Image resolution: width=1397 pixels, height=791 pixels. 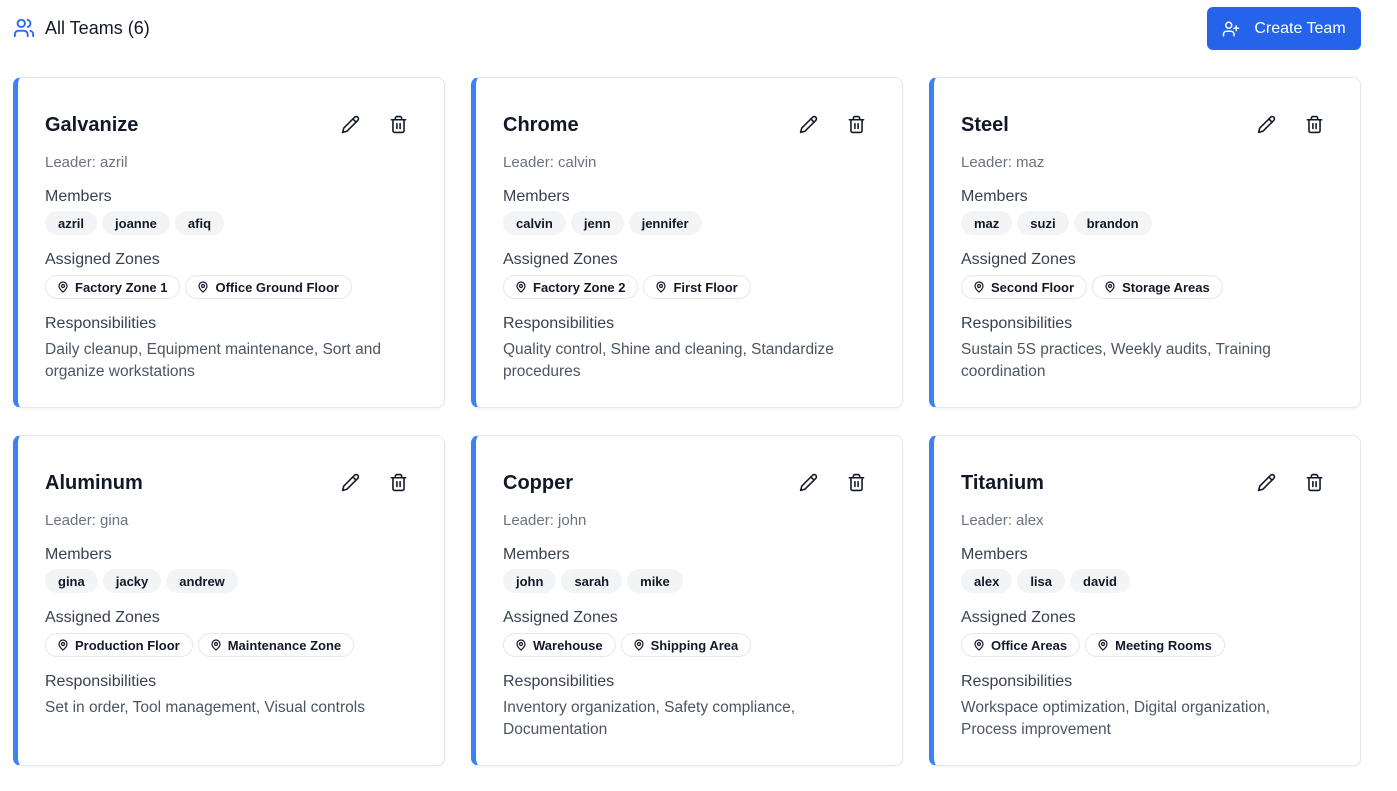 I want to click on zones-list: Office Areas Meeting Rooms, so click(x=1093, y=645).